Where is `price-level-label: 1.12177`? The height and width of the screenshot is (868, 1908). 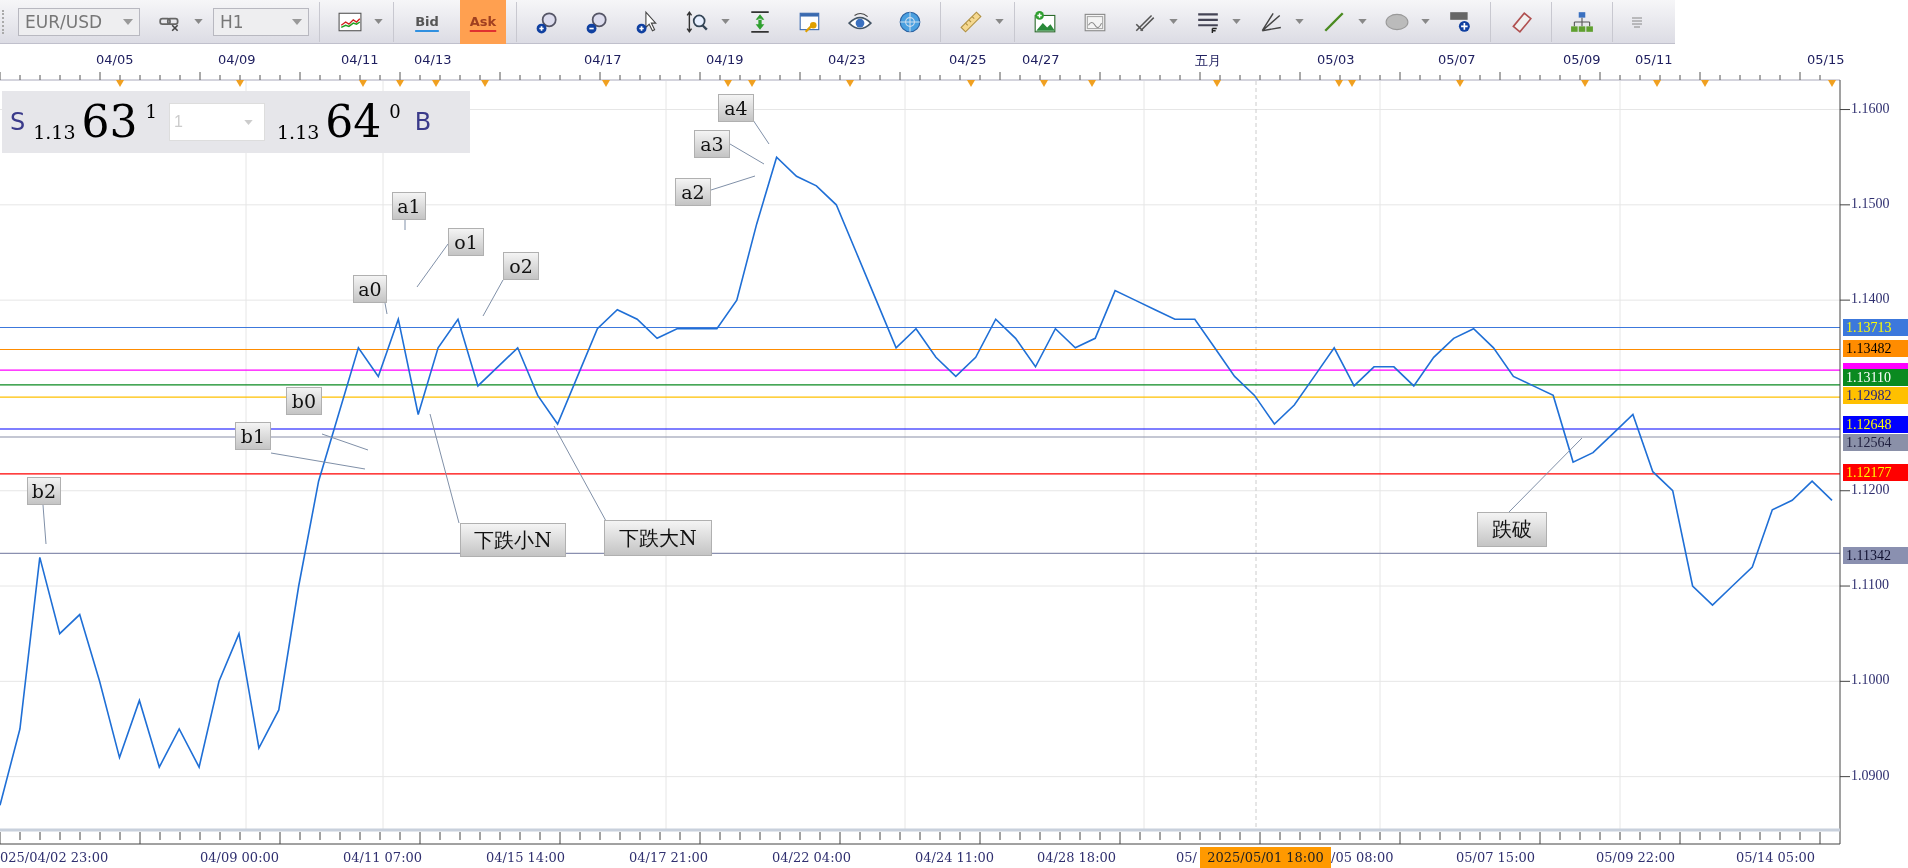 price-level-label: 1.12177 is located at coordinates (1875, 472).